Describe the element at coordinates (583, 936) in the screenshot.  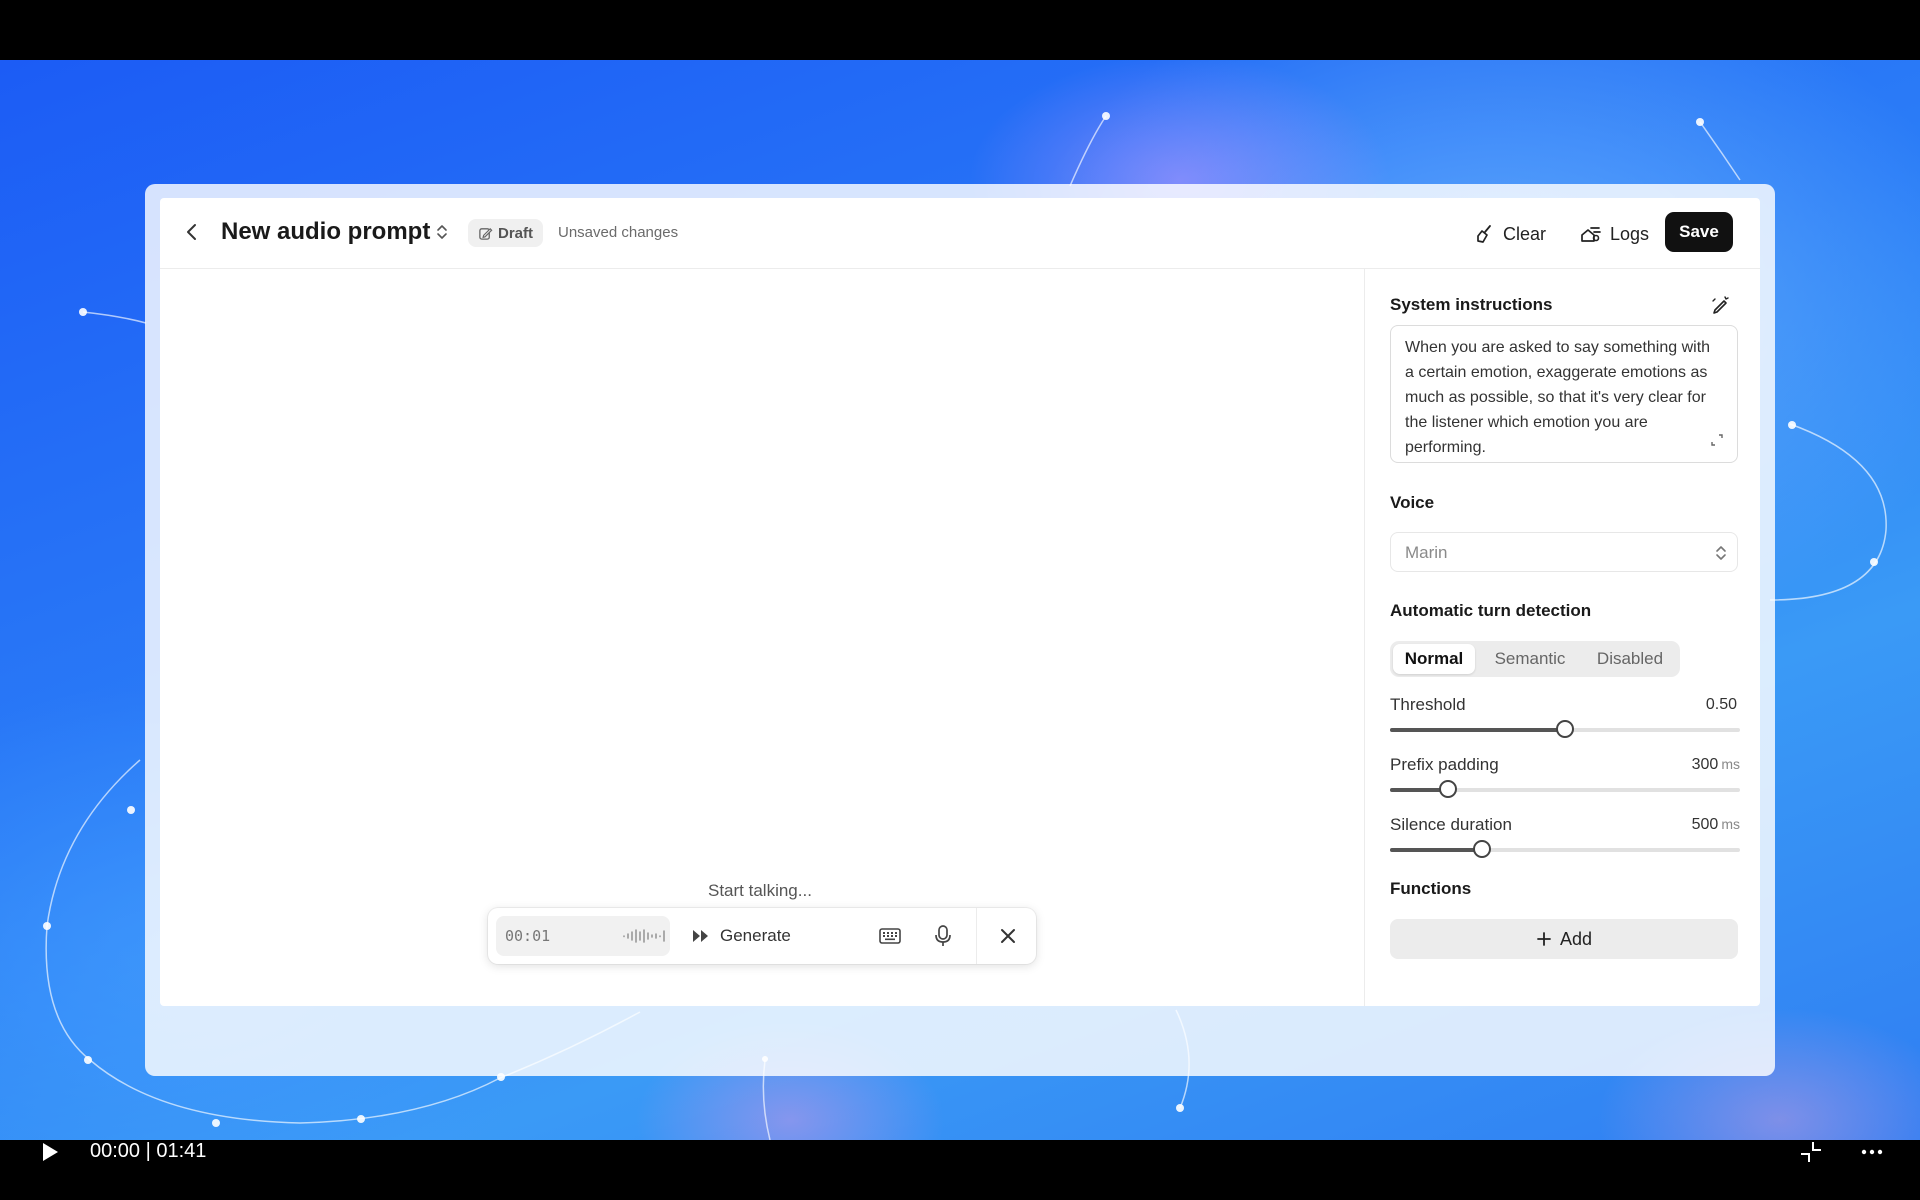
I see `recording-timer: 00:01` at that location.